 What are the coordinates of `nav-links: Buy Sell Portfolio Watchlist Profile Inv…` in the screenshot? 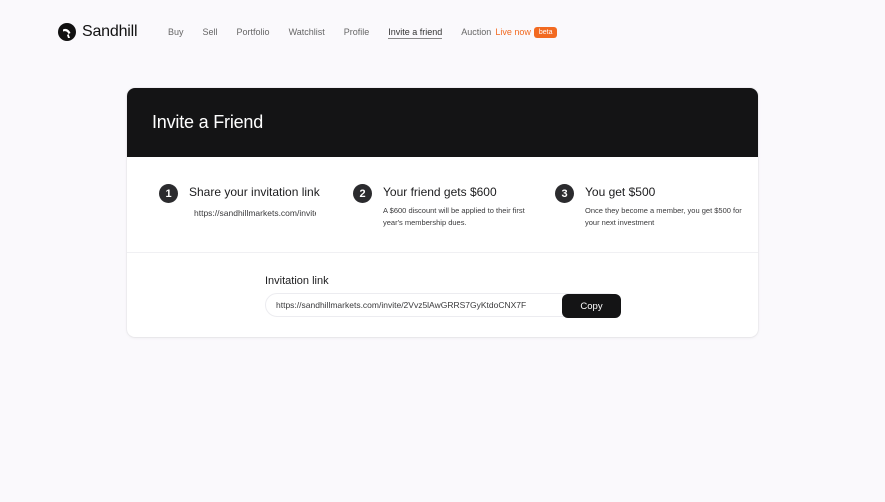 It's located at (363, 32).